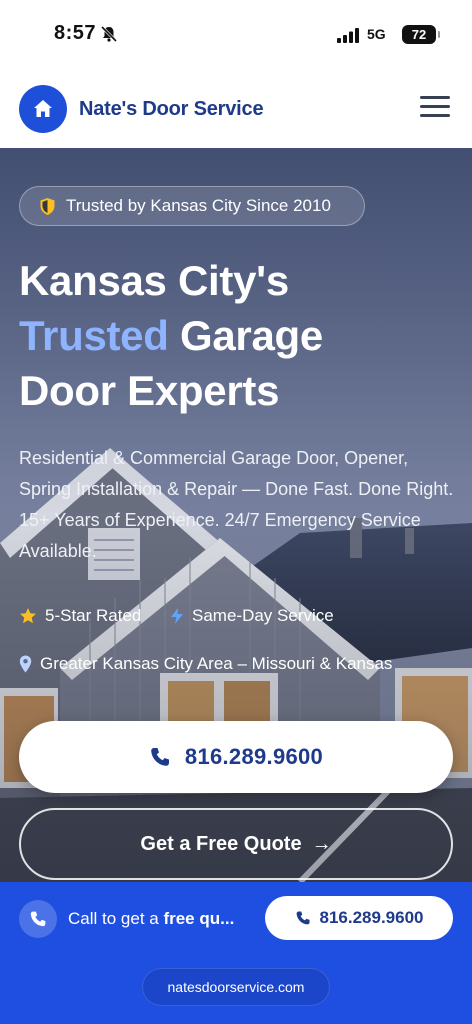 Image resolution: width=472 pixels, height=1024 pixels. I want to click on brand-name: Nate's Door Service, so click(171, 109).